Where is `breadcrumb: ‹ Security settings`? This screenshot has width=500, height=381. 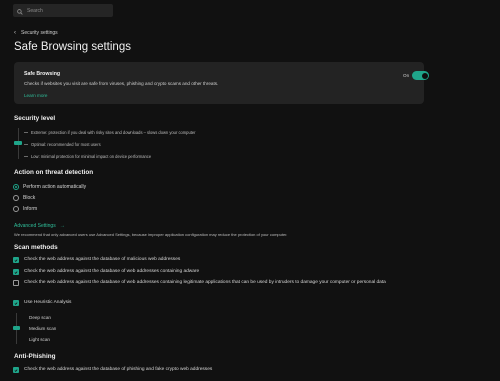
breadcrumb: ‹ Security settings is located at coordinates (36, 33).